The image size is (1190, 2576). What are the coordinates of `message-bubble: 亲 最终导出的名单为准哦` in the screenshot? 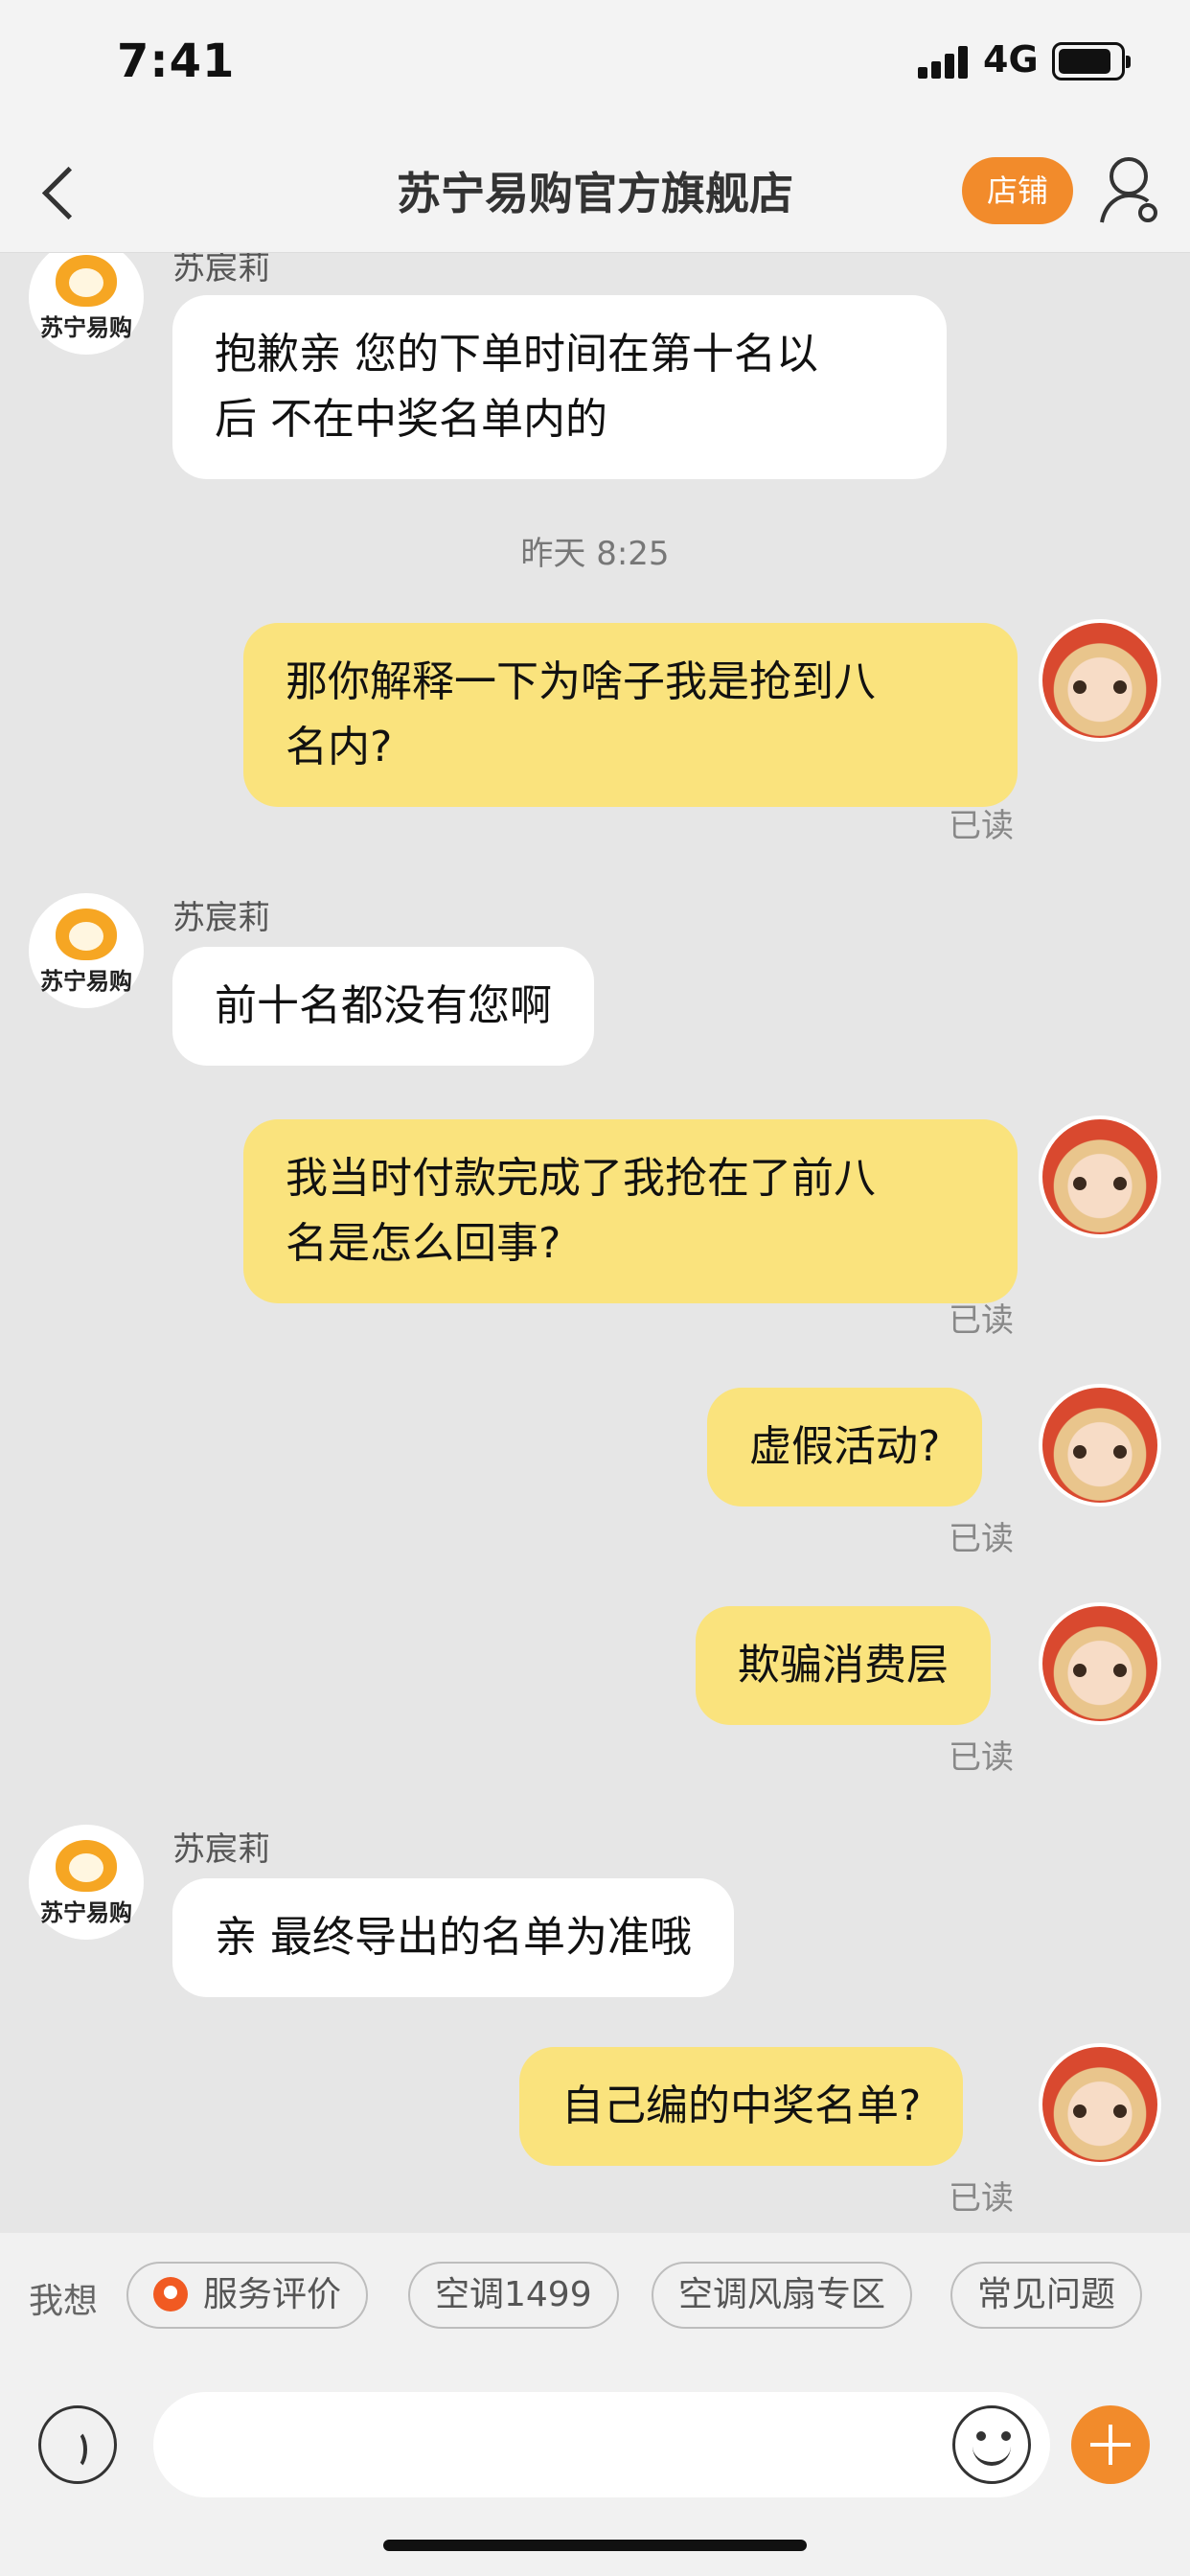 It's located at (453, 1937).